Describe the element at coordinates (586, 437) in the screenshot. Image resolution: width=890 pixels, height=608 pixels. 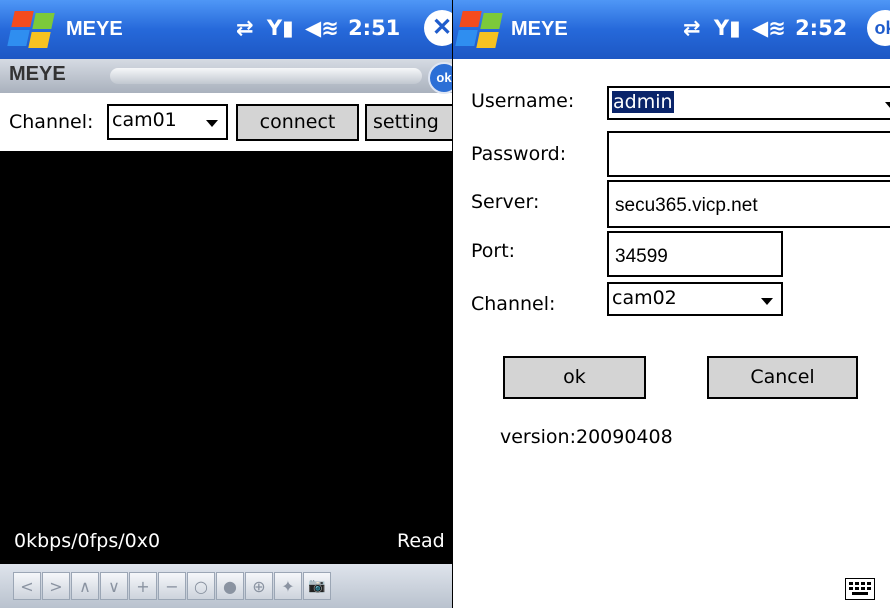
I see `version-text: version:20090408` at that location.